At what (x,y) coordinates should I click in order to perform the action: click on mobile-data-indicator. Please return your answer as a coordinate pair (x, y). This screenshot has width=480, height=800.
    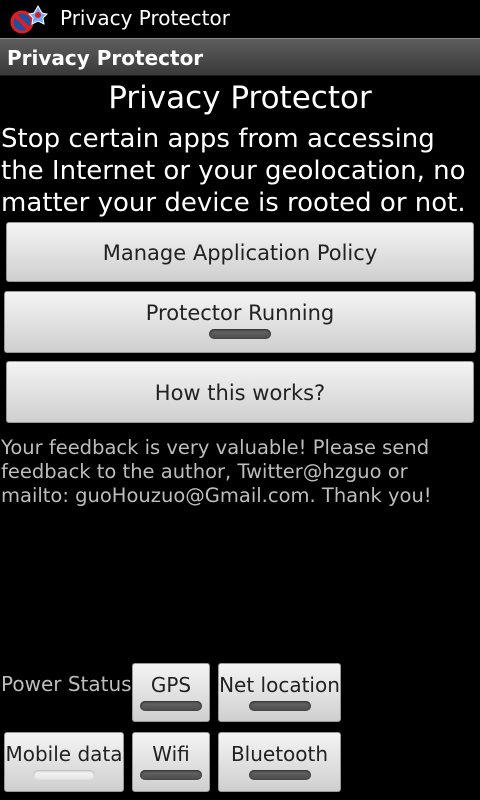
    Looking at the image, I should click on (64, 775).